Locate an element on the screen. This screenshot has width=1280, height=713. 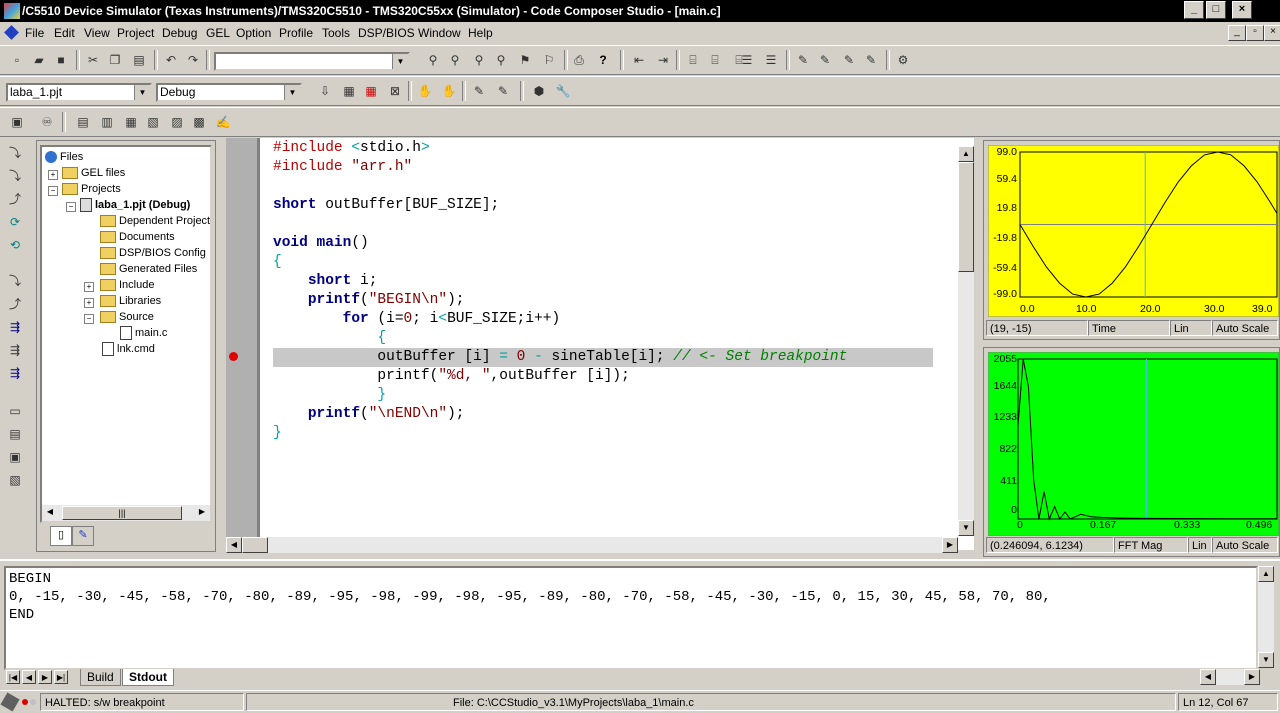
wrench-icon: 🔧 is located at coordinates (563, 91).